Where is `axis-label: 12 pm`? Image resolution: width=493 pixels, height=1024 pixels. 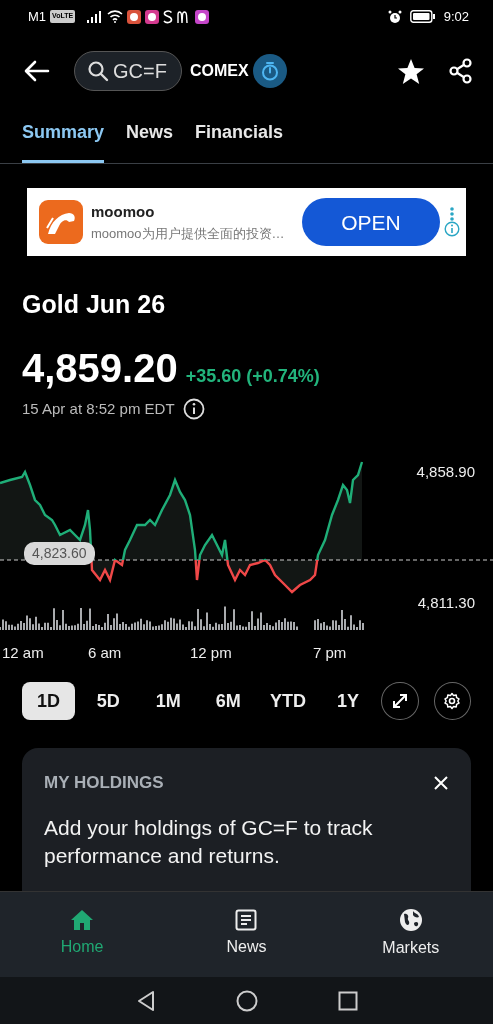 axis-label: 12 pm is located at coordinates (211, 653).